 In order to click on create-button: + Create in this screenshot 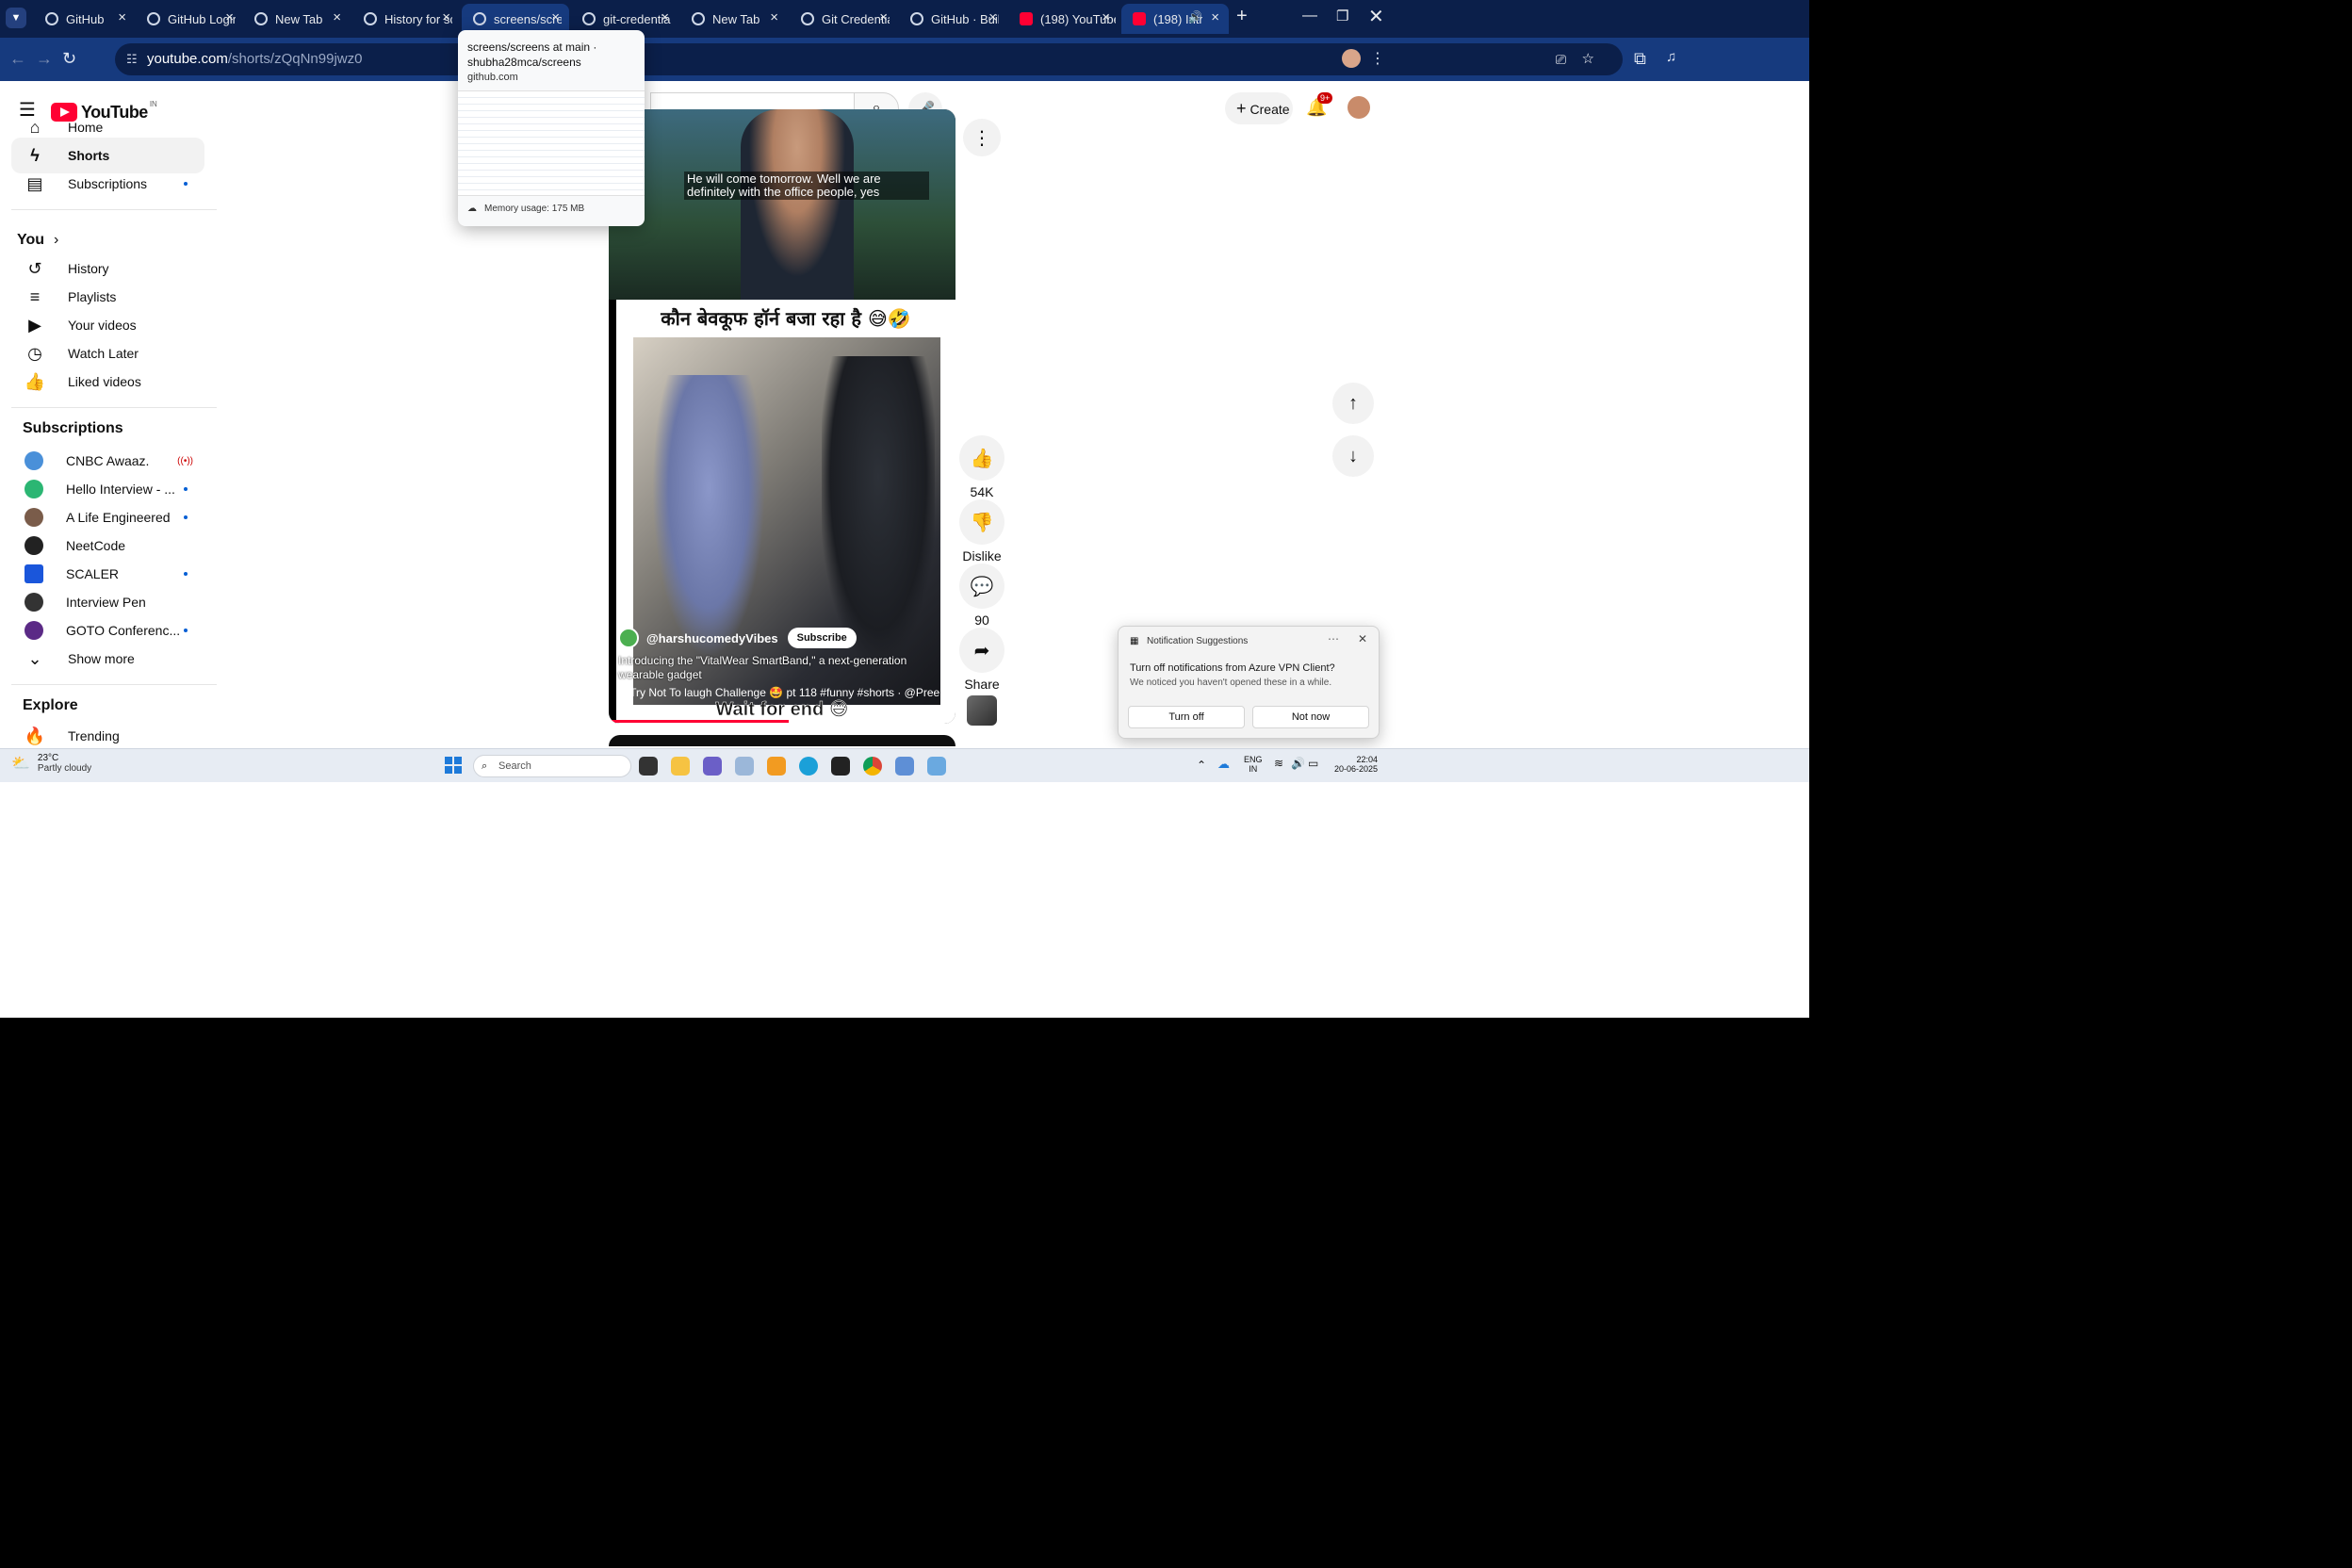, I will do `click(1259, 108)`.